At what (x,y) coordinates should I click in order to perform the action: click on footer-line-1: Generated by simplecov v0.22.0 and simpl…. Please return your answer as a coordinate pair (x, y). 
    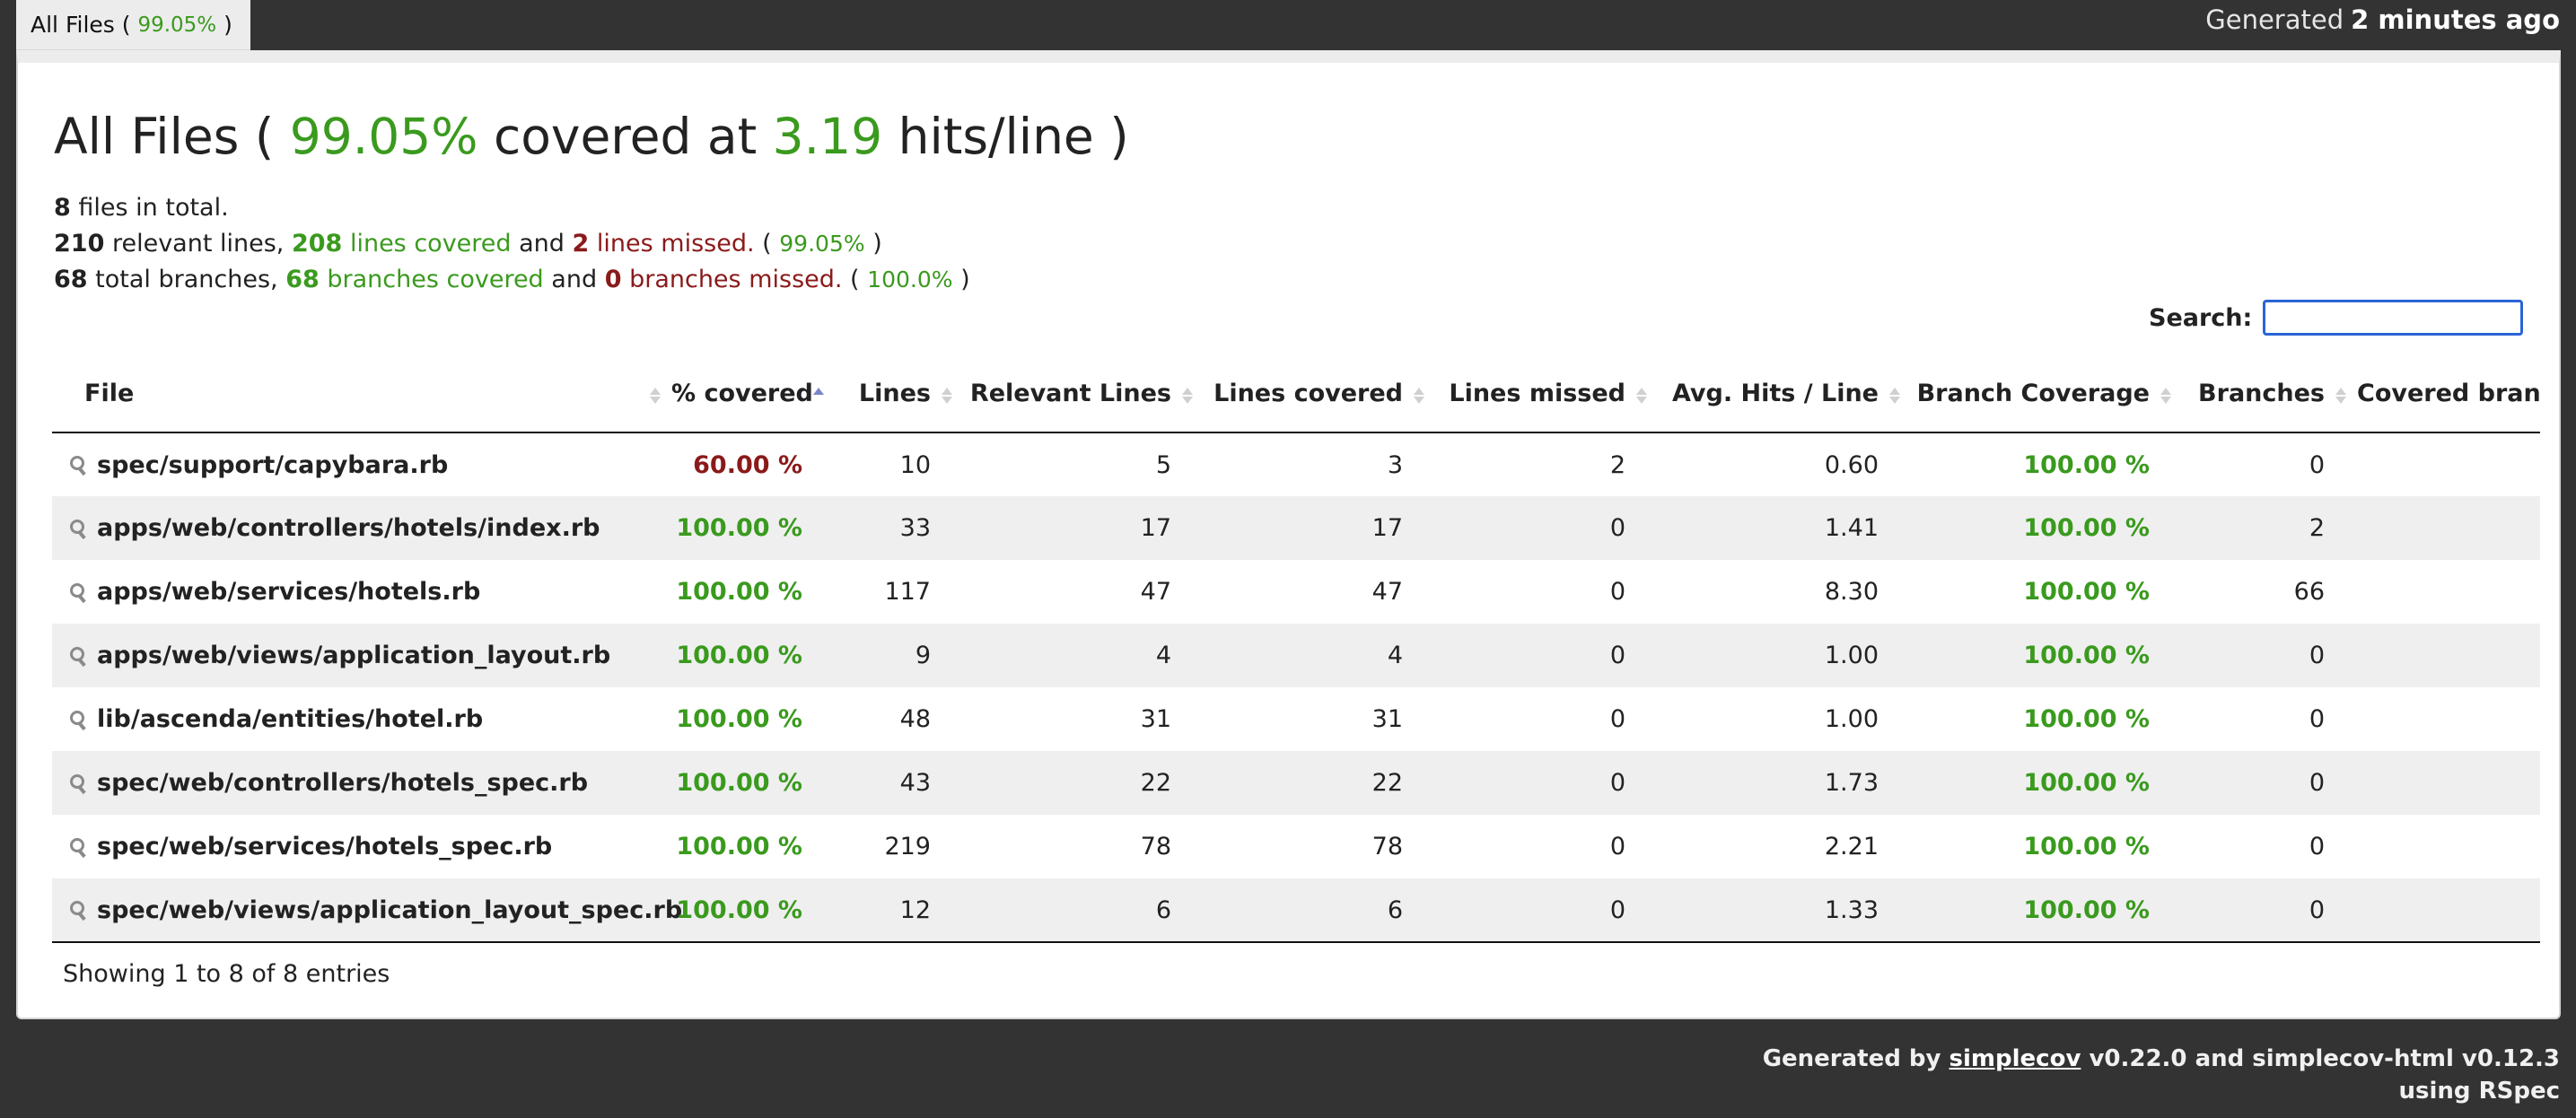
    Looking at the image, I should click on (2161, 1059).